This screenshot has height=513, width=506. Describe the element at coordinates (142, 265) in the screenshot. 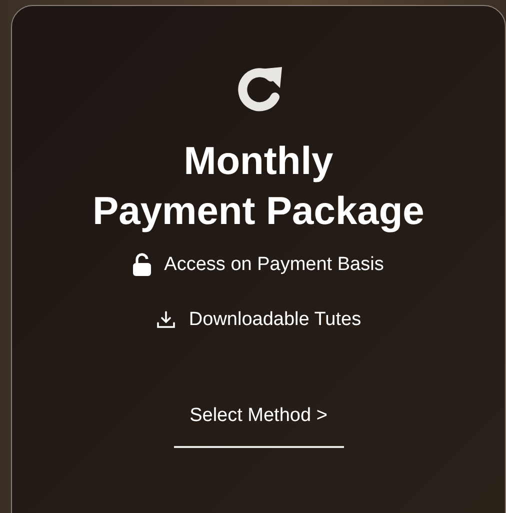

I see `unlocked-lock-icon` at that location.